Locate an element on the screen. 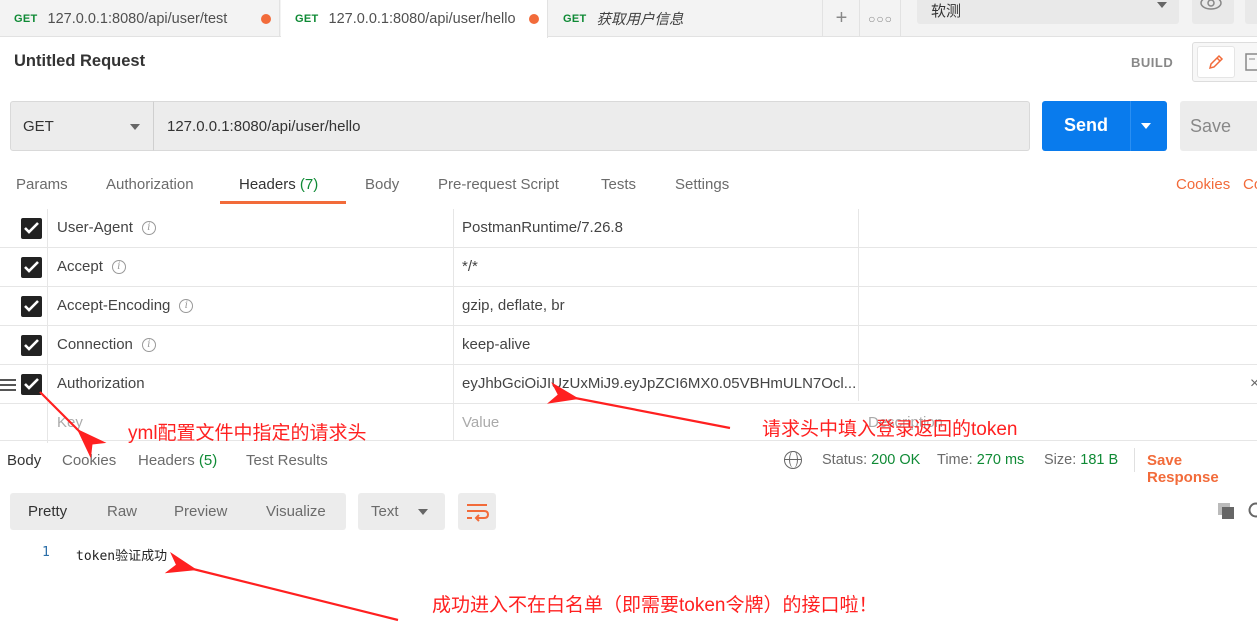 This screenshot has height=634, width=1257. format-select: Text is located at coordinates (401, 511).